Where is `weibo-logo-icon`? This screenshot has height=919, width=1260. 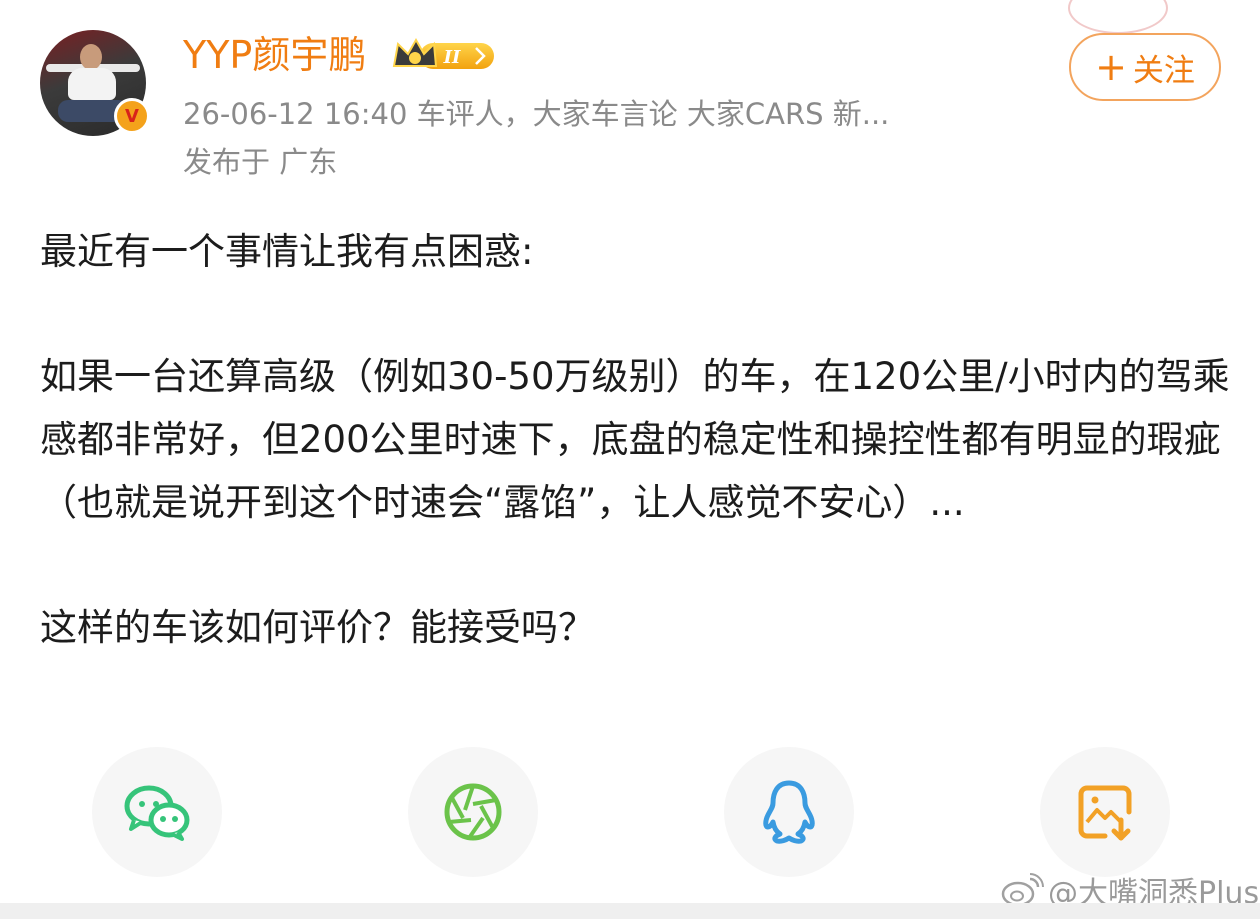 weibo-logo-icon is located at coordinates (1022, 890).